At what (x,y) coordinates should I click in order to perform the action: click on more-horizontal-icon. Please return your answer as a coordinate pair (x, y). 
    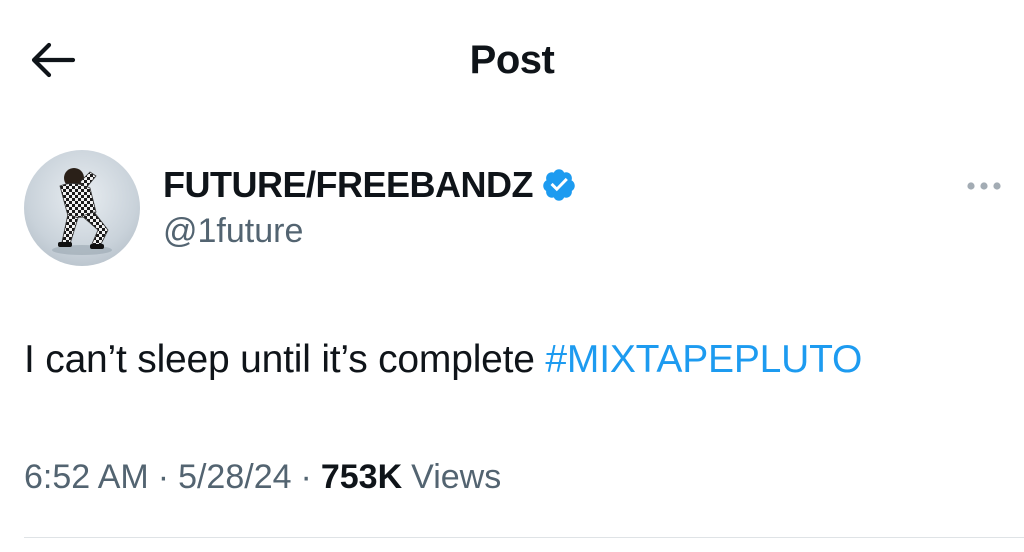
    Looking at the image, I should click on (984, 186).